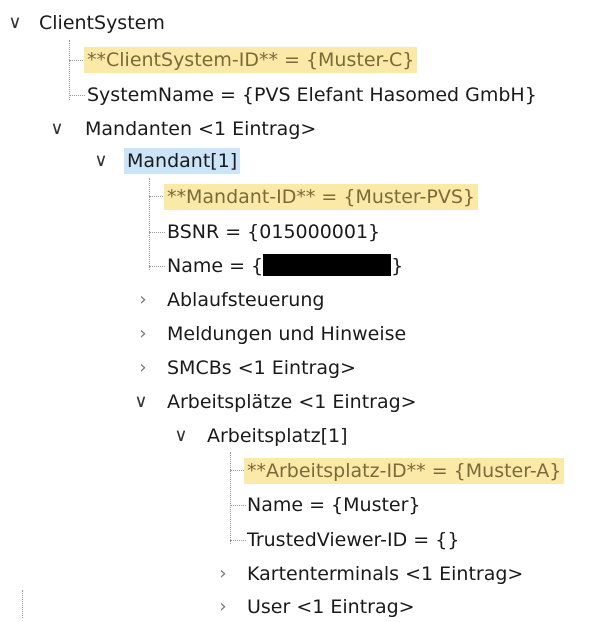  What do you see at coordinates (251, 60) in the screenshot?
I see `node-label: **ClientSystem-ID** = {Muster-C}` at bounding box center [251, 60].